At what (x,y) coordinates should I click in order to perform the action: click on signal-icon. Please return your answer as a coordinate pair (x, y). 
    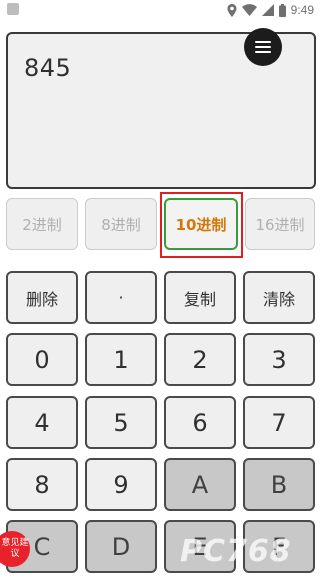
    Looking at the image, I should click on (267, 10).